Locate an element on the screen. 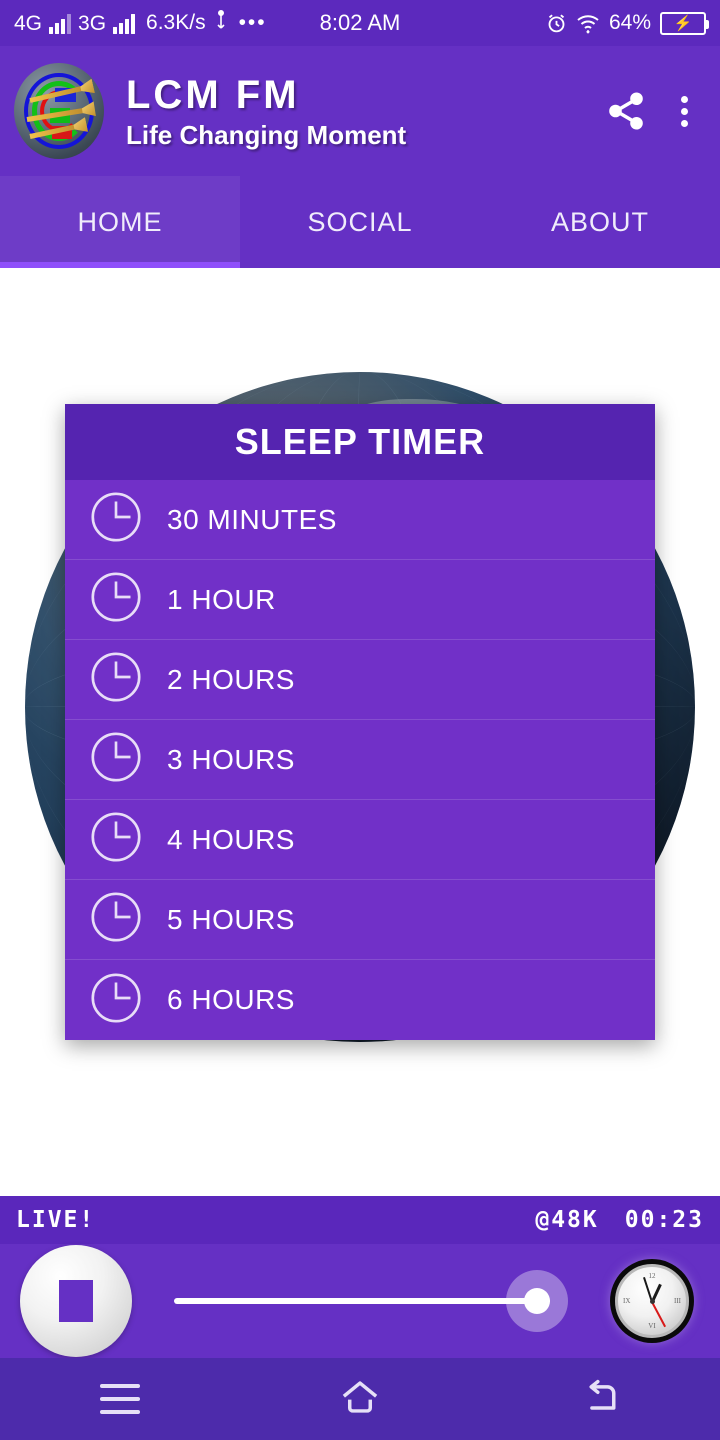  player-status-right: @48K 00:23 is located at coordinates (619, 1220).